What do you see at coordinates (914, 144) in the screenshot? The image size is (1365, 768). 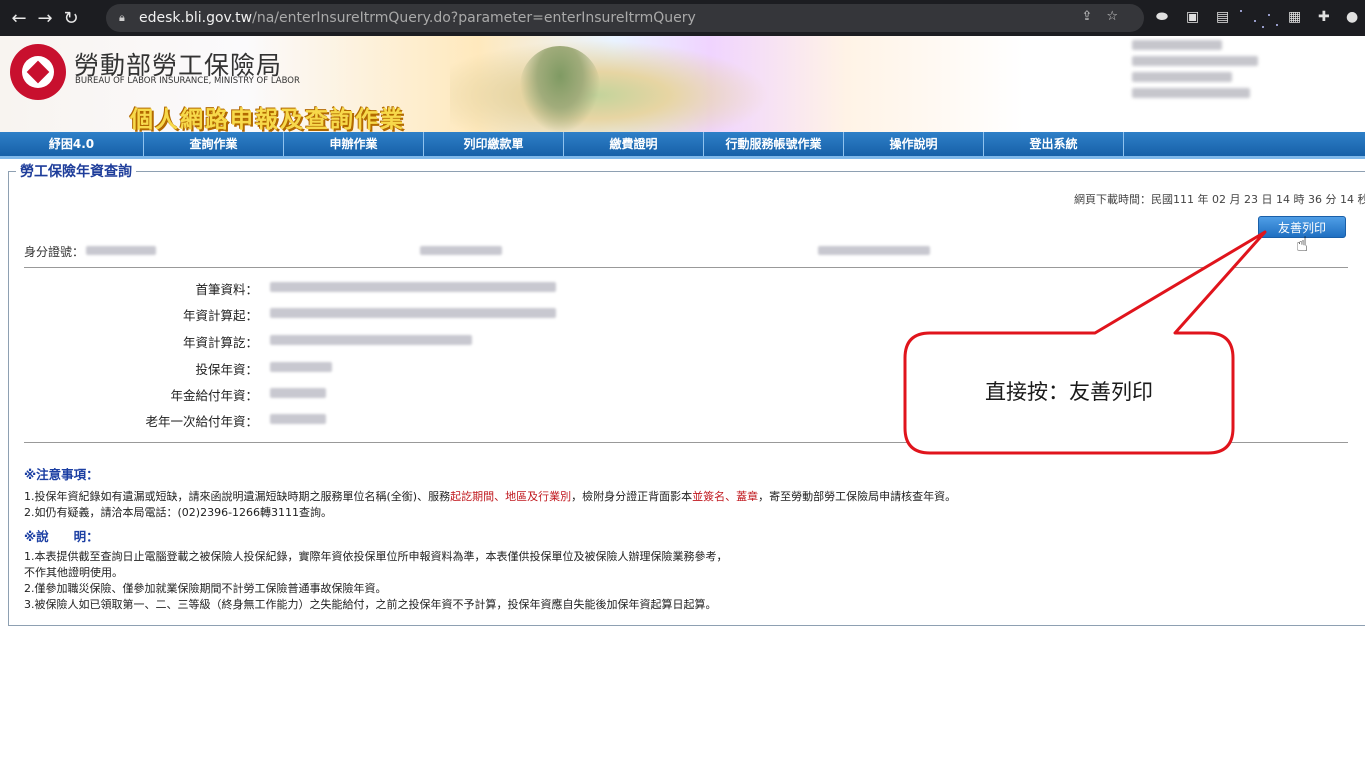 I see `nav-item-help: 操作說明` at bounding box center [914, 144].